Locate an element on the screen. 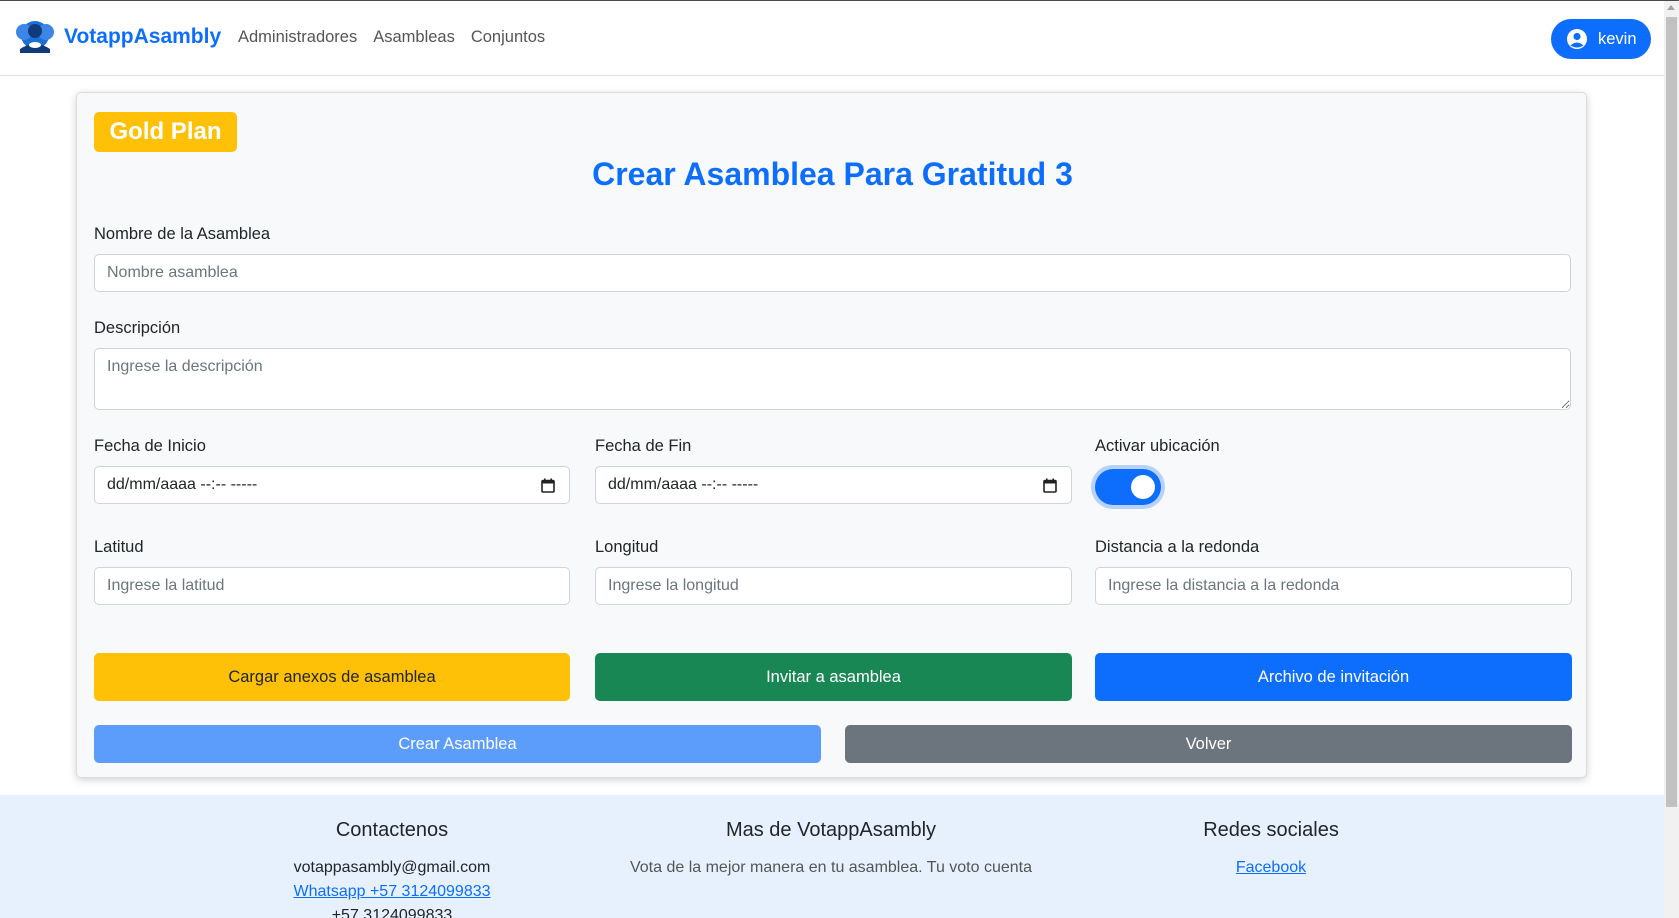  brand-name: VotappAsambly is located at coordinates (143, 36).